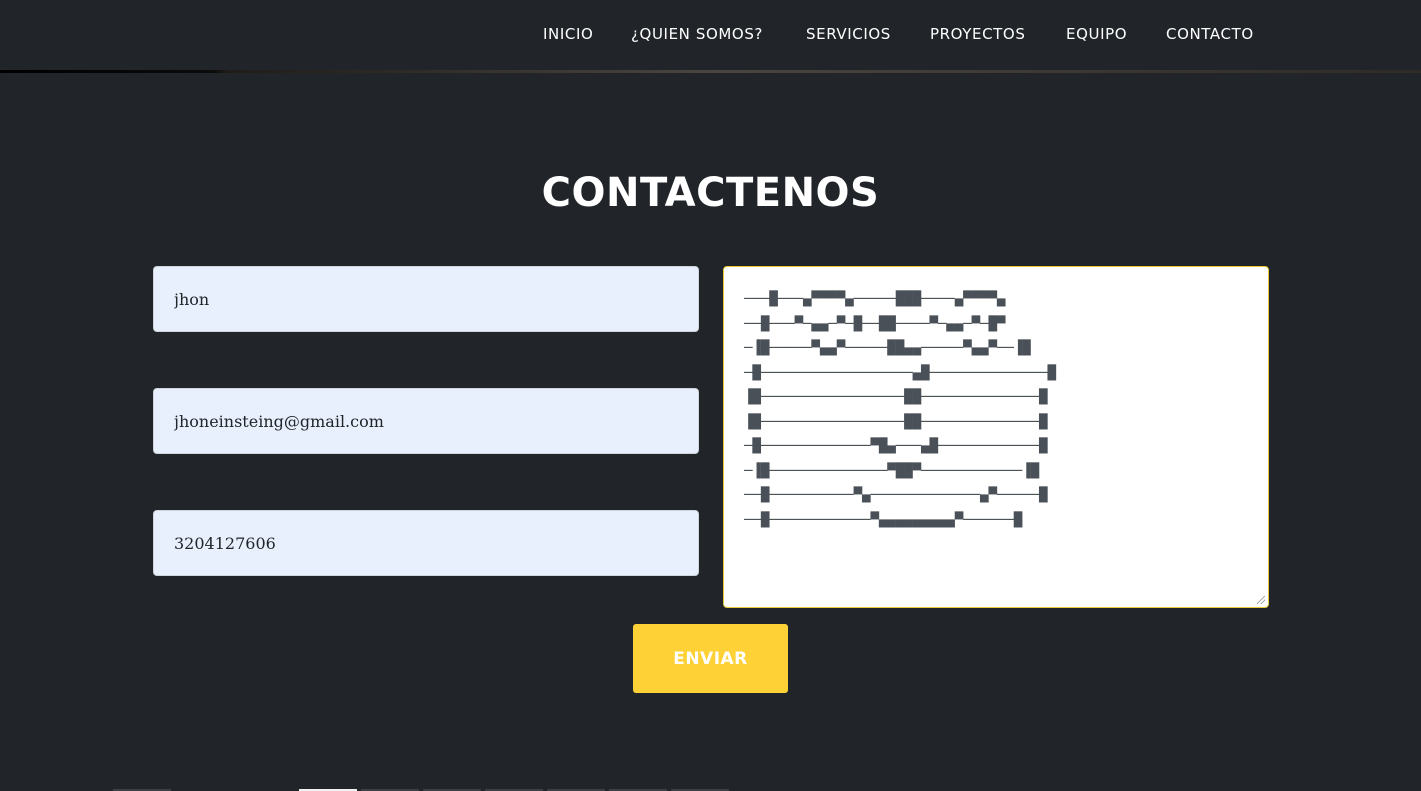  I want to click on email-field, so click(426, 421).